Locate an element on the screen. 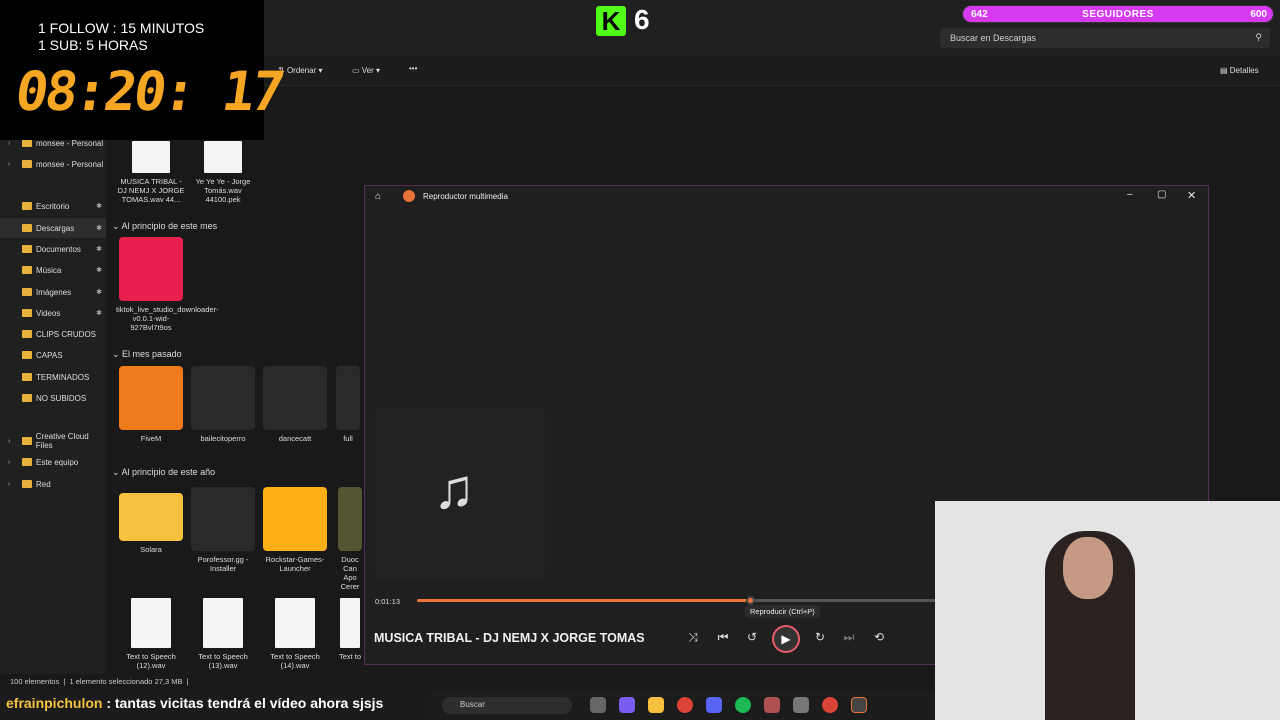 This screenshot has width=1280, height=720. file-item: Solara is located at coordinates (151, 520).